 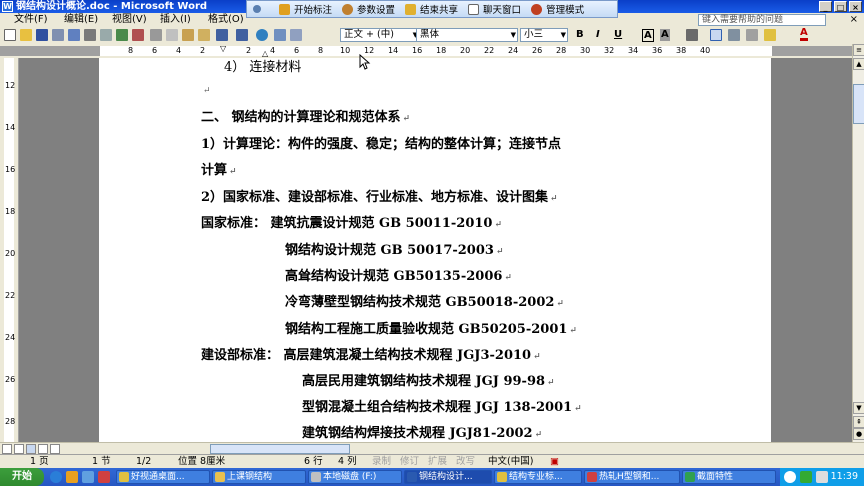 I want to click on font-select: 黑体 ▼, so click(x=467, y=35).